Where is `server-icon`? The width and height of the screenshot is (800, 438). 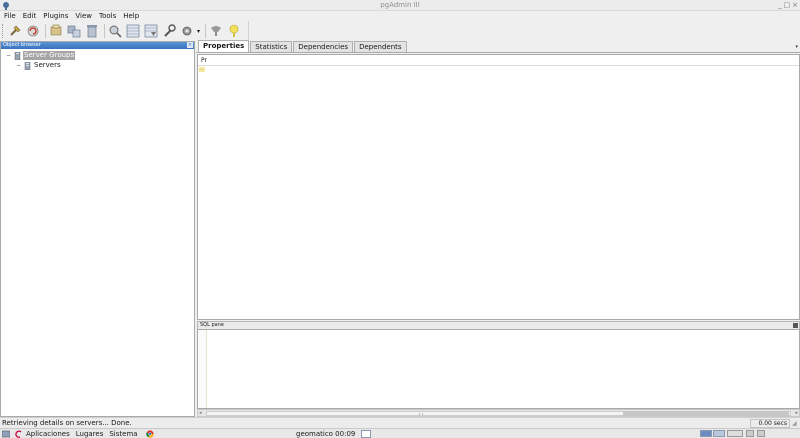
server-icon is located at coordinates (27, 65).